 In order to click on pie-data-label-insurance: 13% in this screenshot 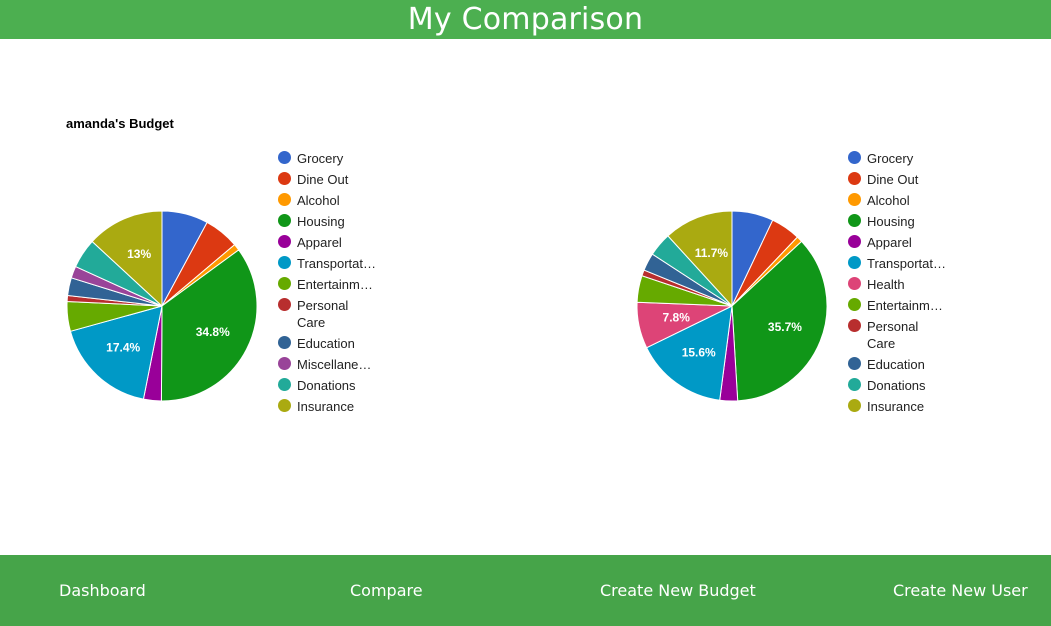, I will do `click(139, 254)`.